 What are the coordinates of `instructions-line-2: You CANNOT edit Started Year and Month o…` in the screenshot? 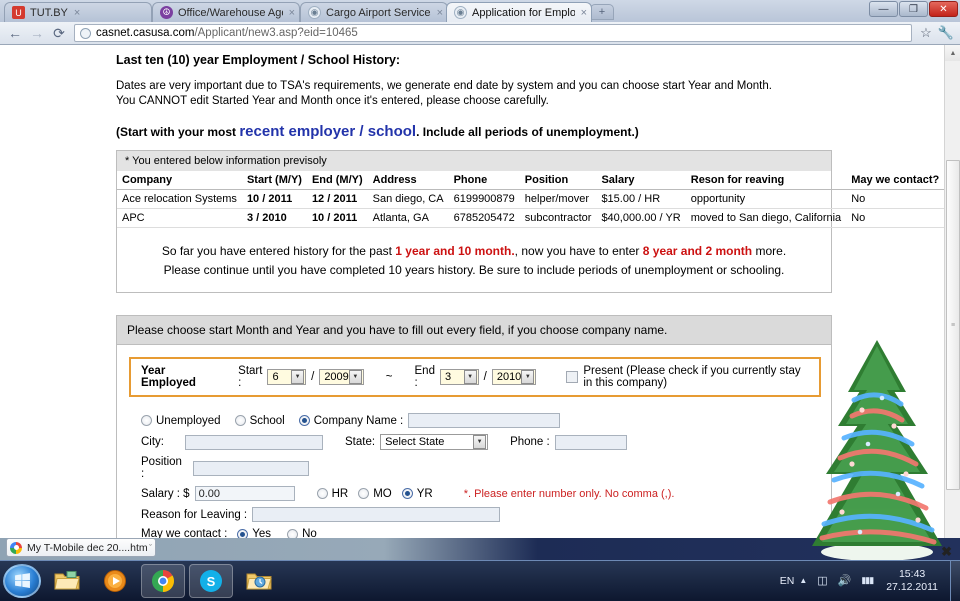 It's located at (474, 101).